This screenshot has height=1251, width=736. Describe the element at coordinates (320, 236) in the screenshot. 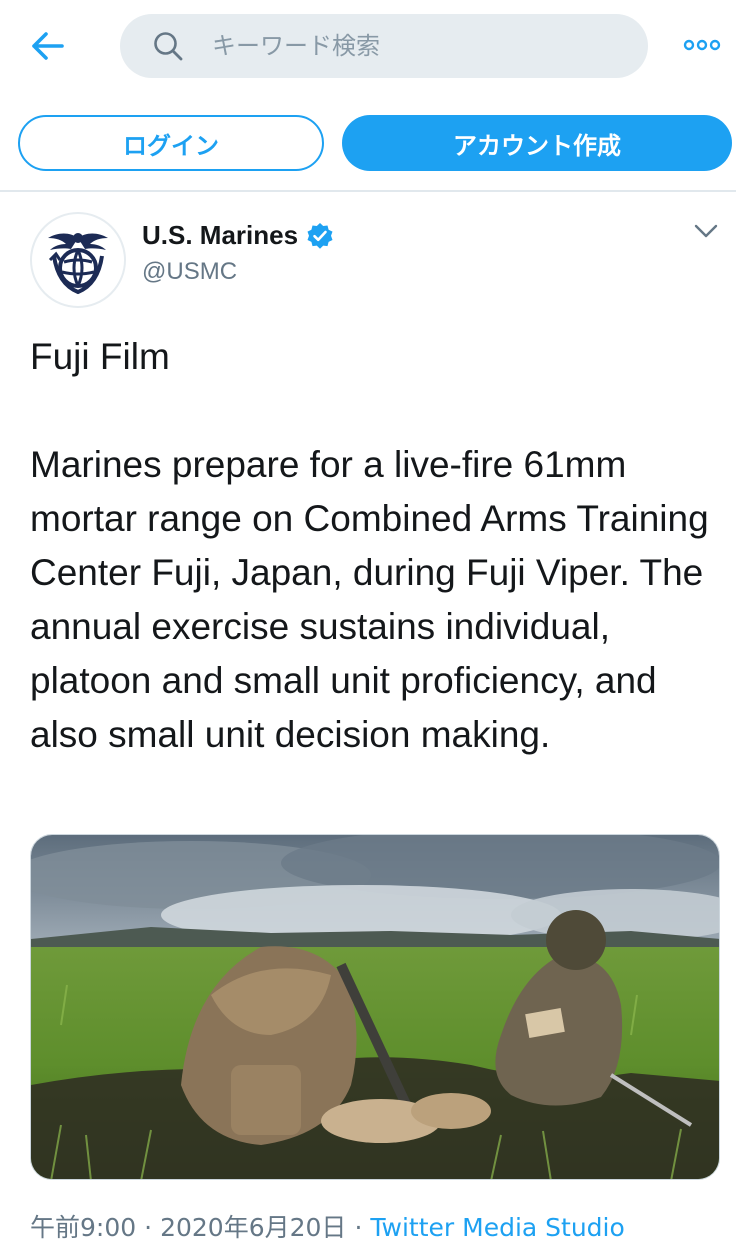

I see `verified-badge-icon` at that location.